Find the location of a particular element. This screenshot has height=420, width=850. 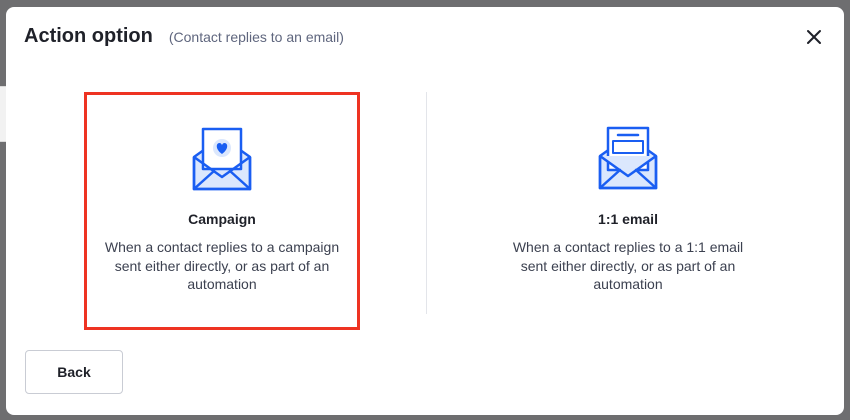

modal-subtitle: (Contact replies to an email) is located at coordinates (256, 37).